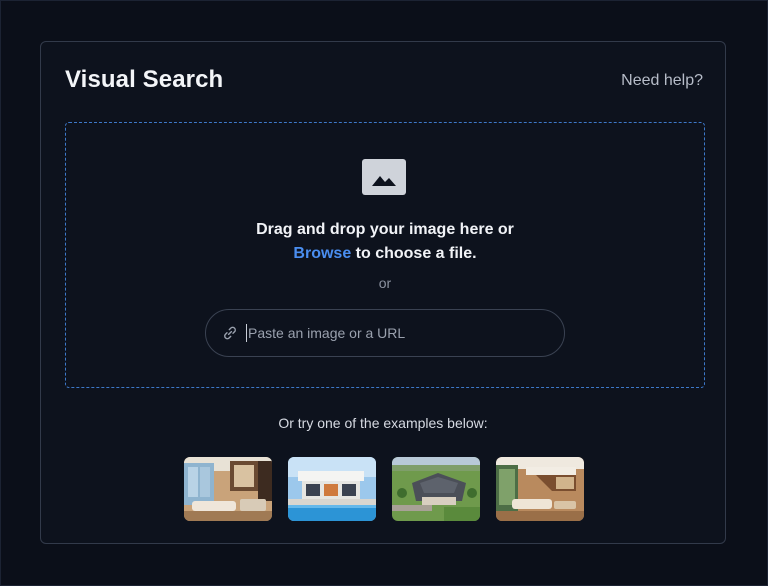 This screenshot has width=768, height=586. What do you see at coordinates (384, 489) in the screenshot?
I see `example-images` at bounding box center [384, 489].